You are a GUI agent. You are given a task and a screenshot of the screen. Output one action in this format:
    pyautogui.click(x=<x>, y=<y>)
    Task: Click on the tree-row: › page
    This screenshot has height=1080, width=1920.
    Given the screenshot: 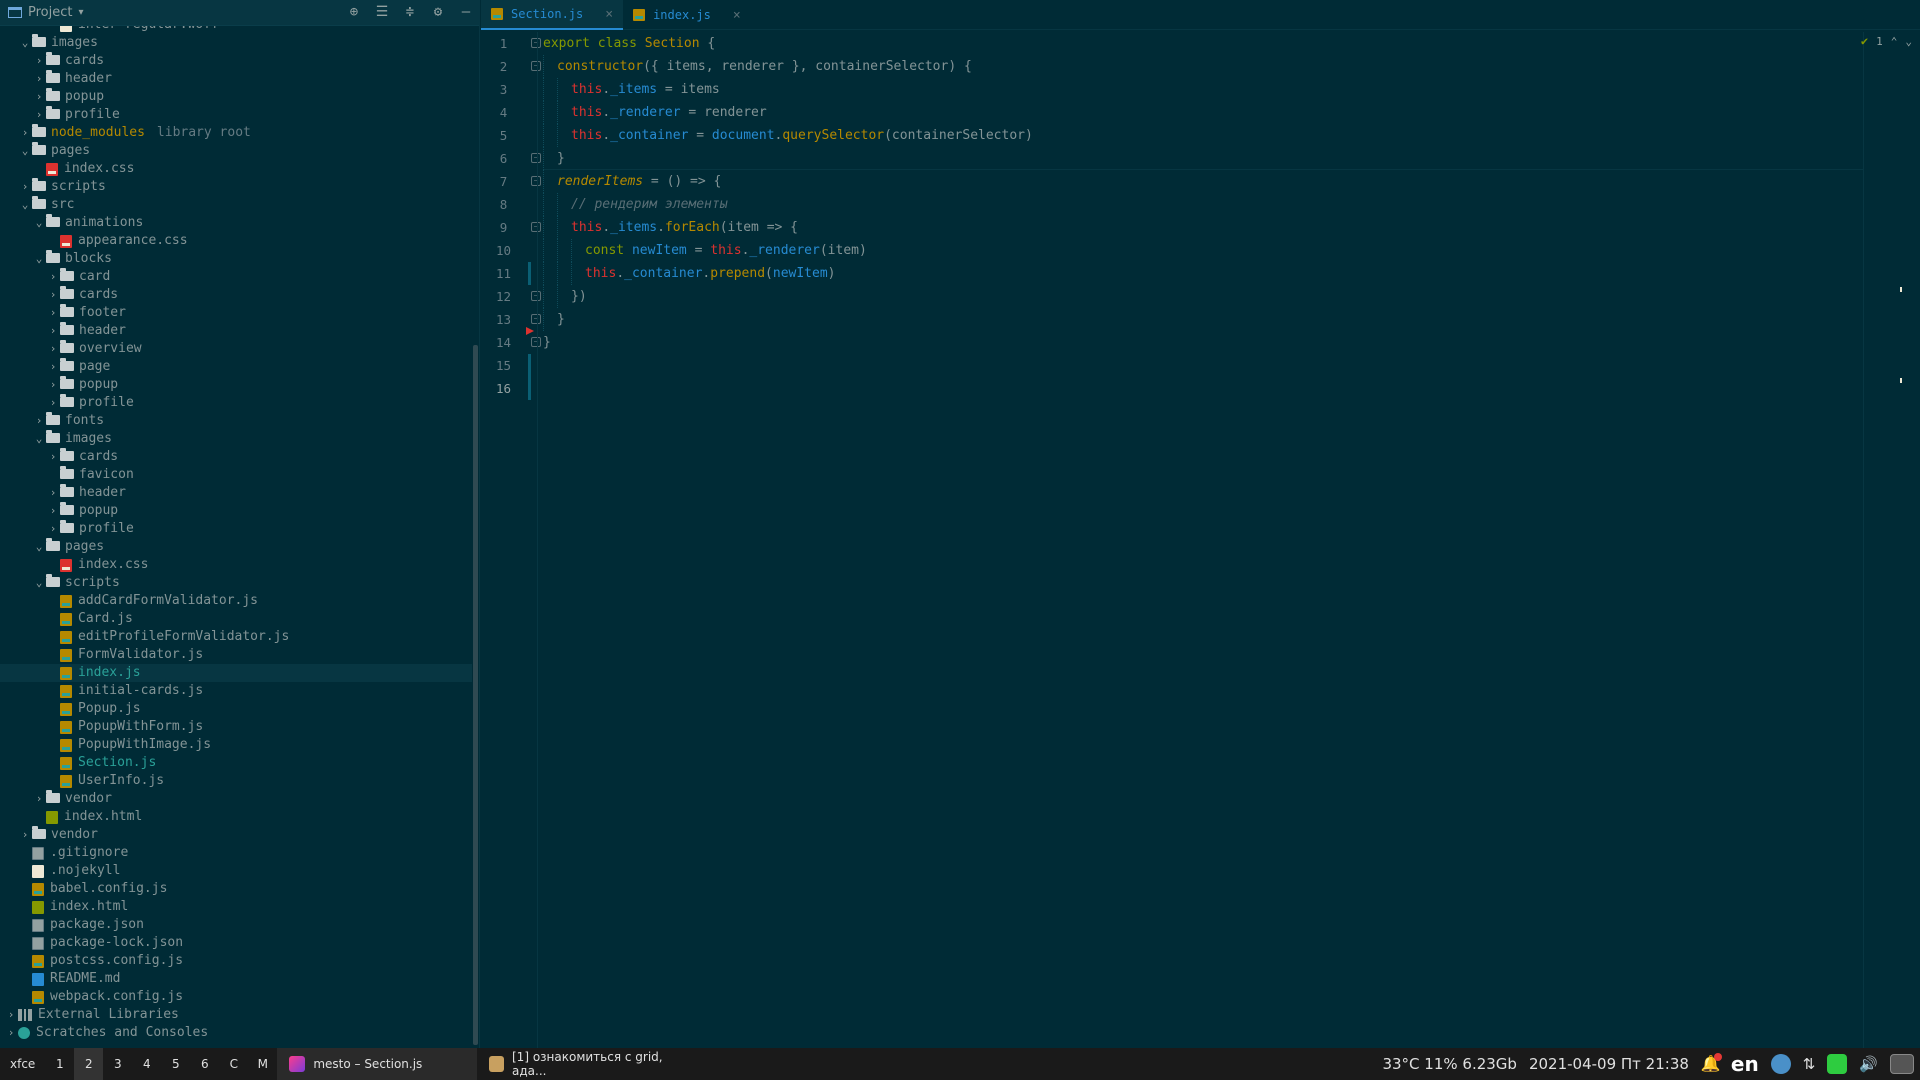 What is the action you would take?
    pyautogui.click(x=236, y=367)
    